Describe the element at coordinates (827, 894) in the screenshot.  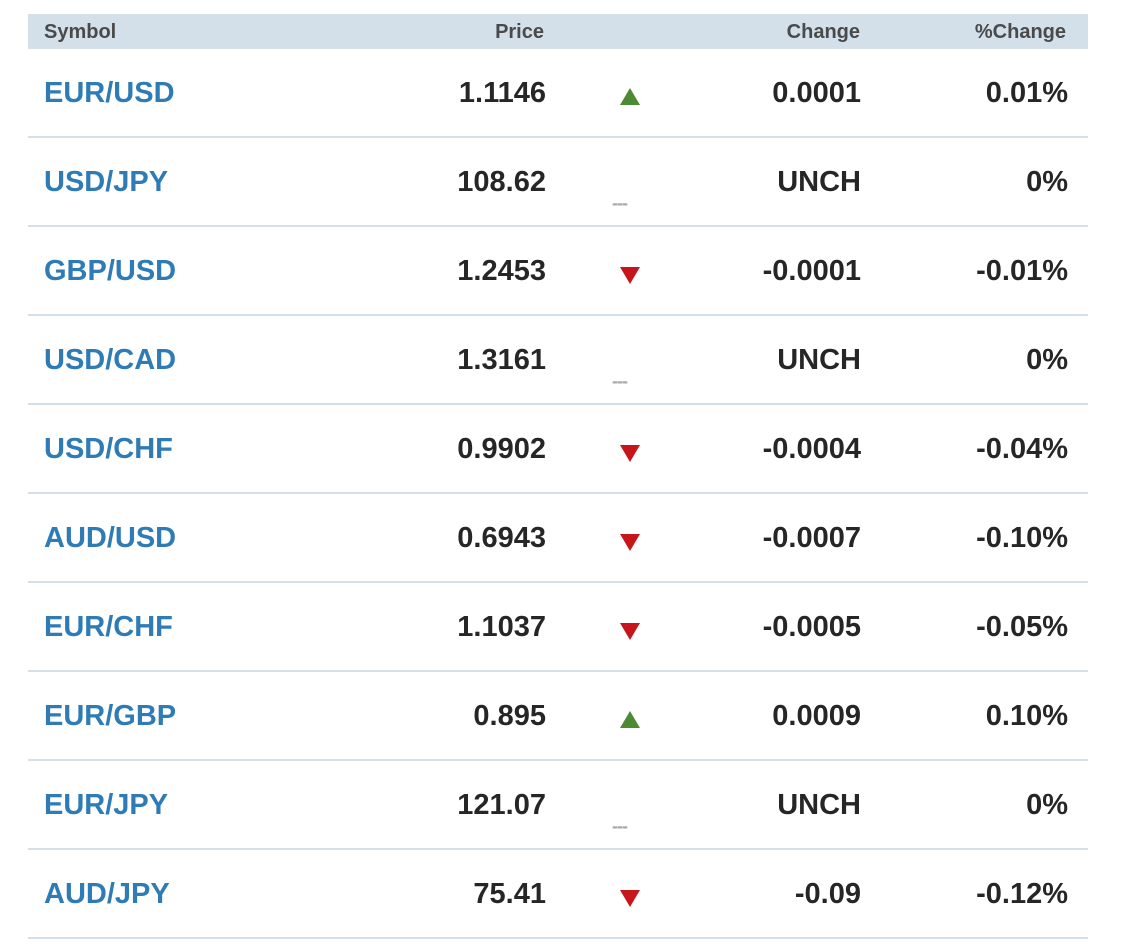
I see `change-value: -0.09` at that location.